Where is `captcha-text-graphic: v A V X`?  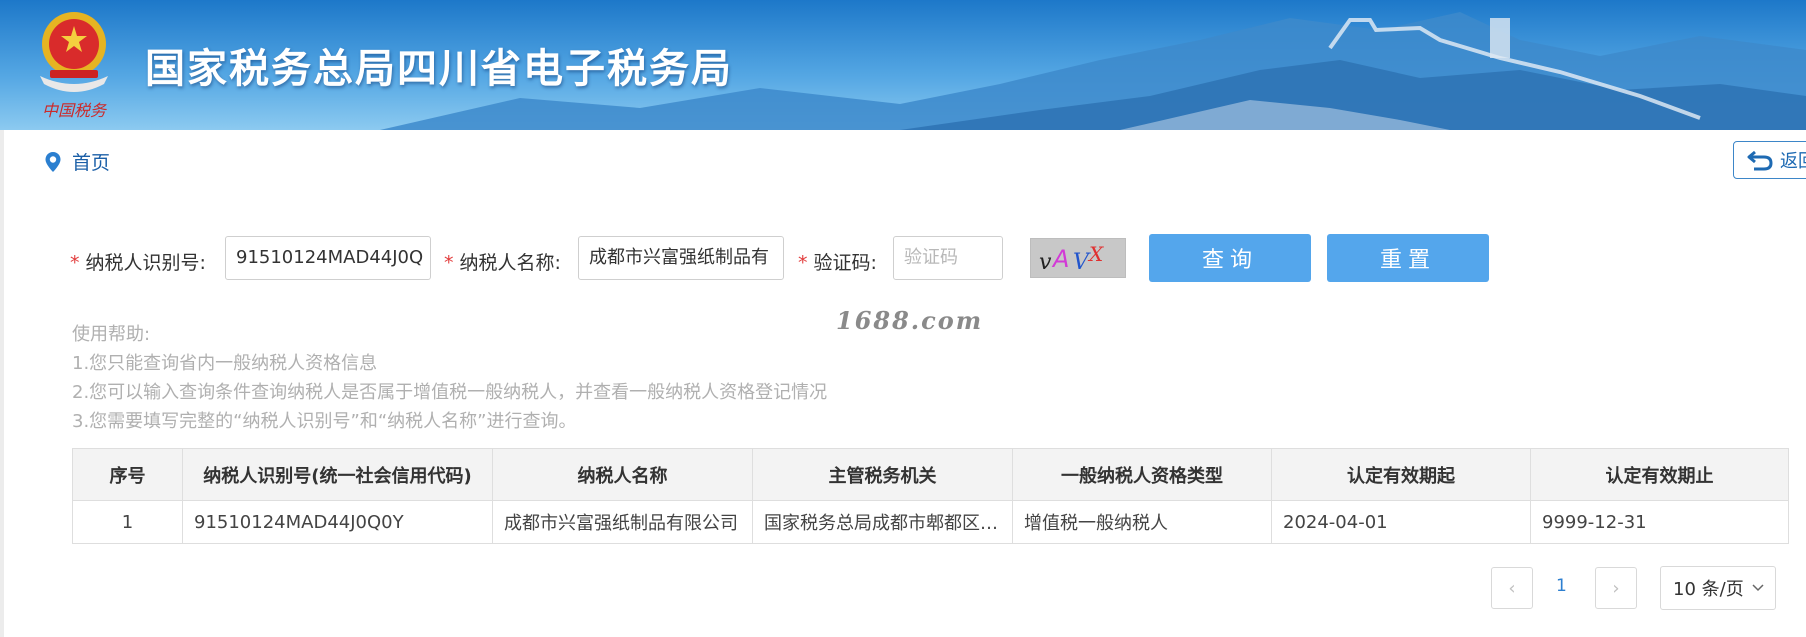 captcha-text-graphic: v A V X is located at coordinates (1071, 258).